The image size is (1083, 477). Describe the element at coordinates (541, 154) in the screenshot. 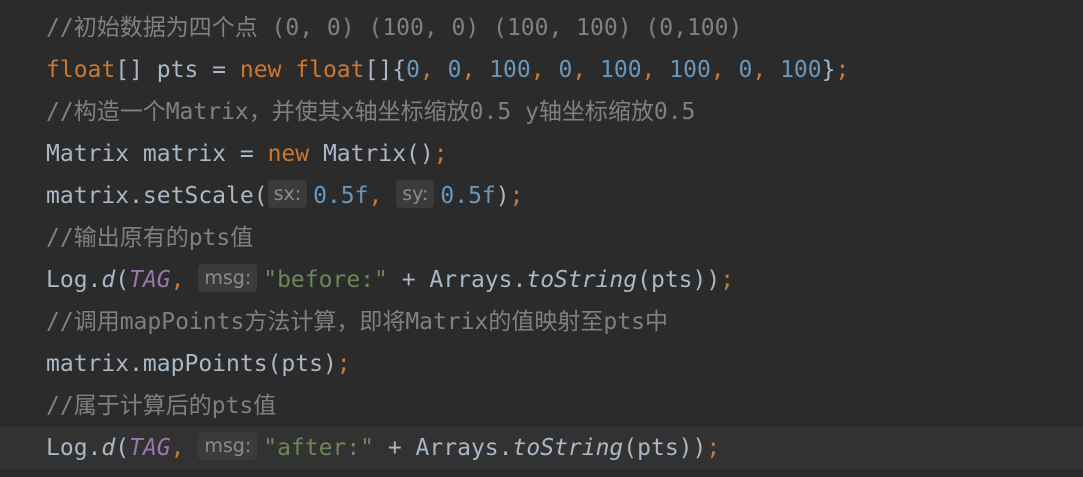

I see `code-line-4: Matrix matrix = new Matrix();` at that location.